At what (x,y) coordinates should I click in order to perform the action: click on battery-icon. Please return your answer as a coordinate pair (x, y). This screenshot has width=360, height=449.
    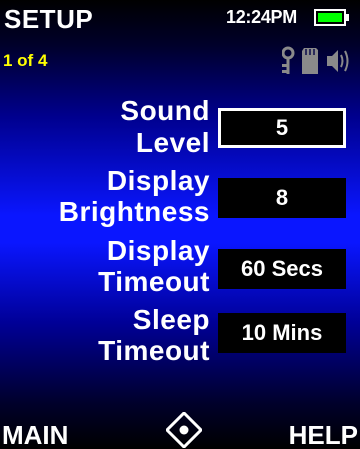
    Looking at the image, I should click on (331, 17).